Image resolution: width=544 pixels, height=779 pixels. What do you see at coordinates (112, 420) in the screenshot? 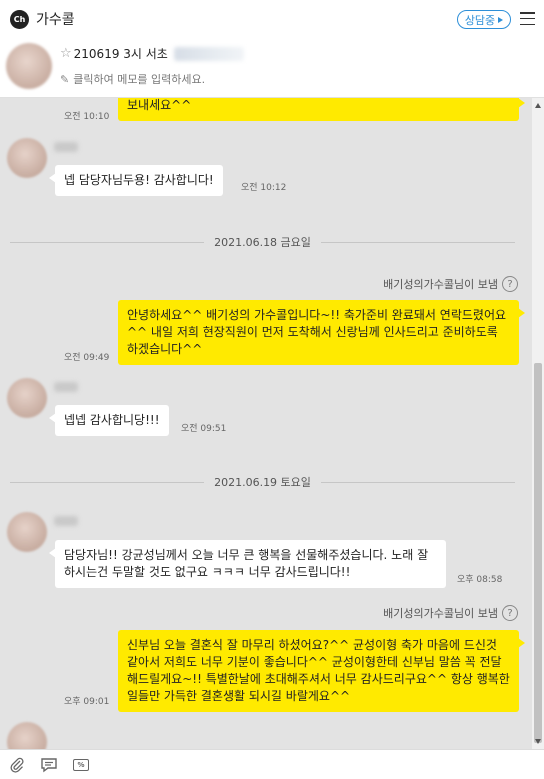
I see `message-text: 넵넵 감사합니당!!!` at bounding box center [112, 420].